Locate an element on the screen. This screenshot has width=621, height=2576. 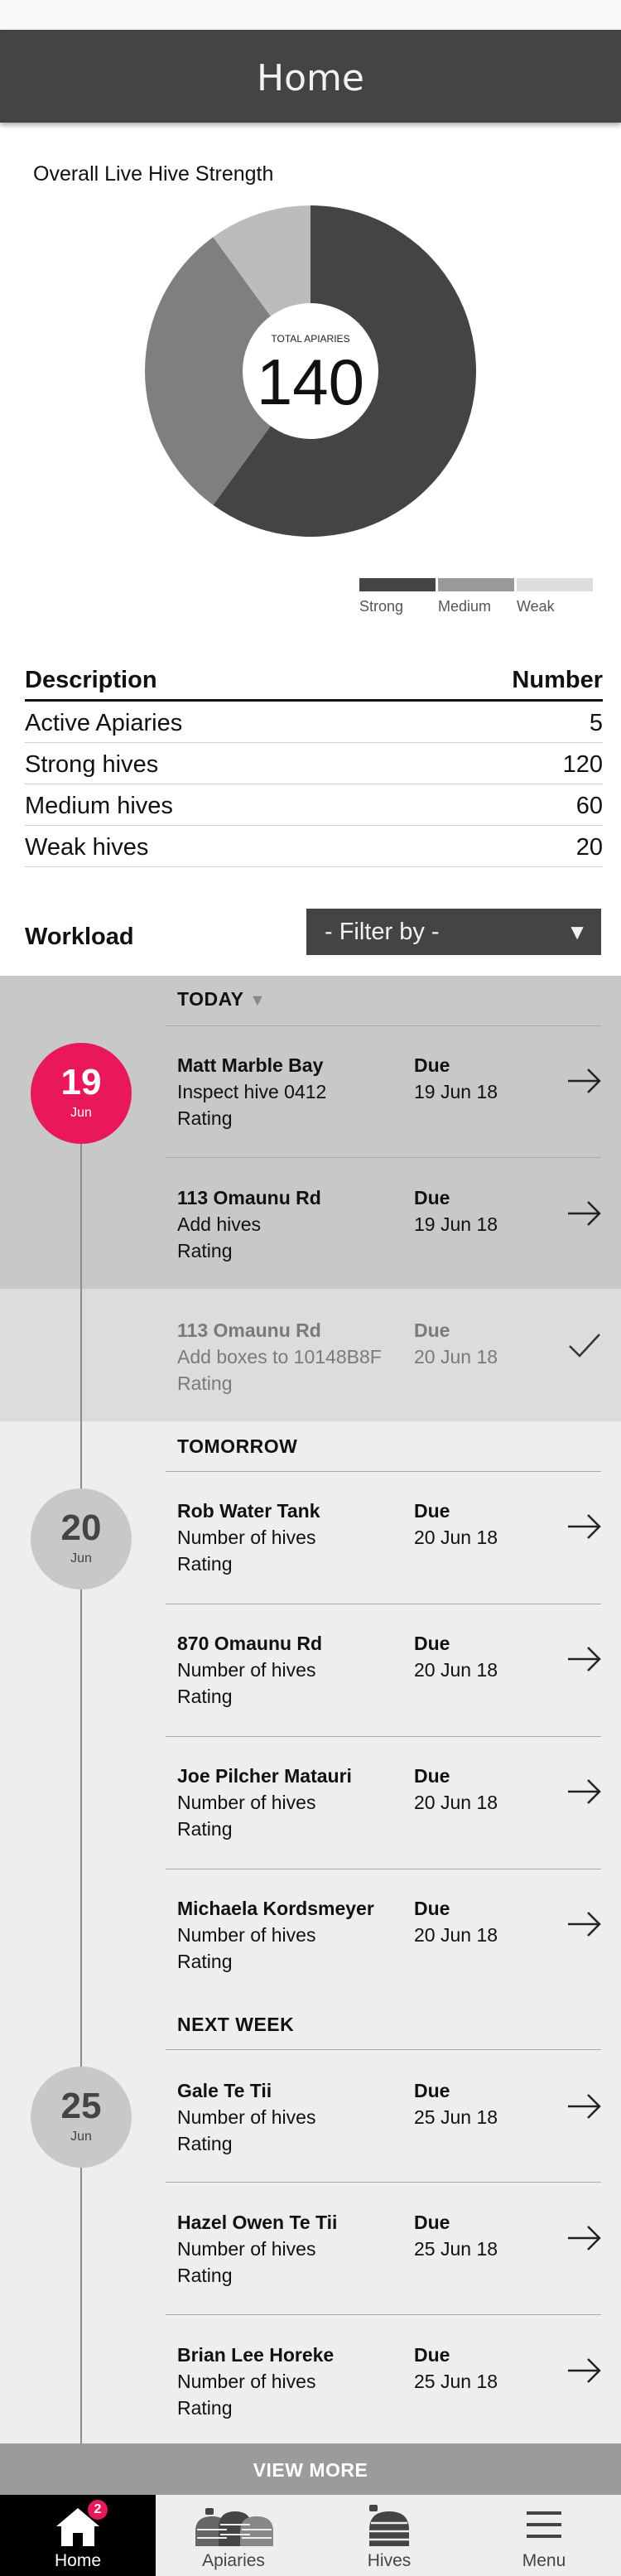
page-title: Home is located at coordinates (310, 78).